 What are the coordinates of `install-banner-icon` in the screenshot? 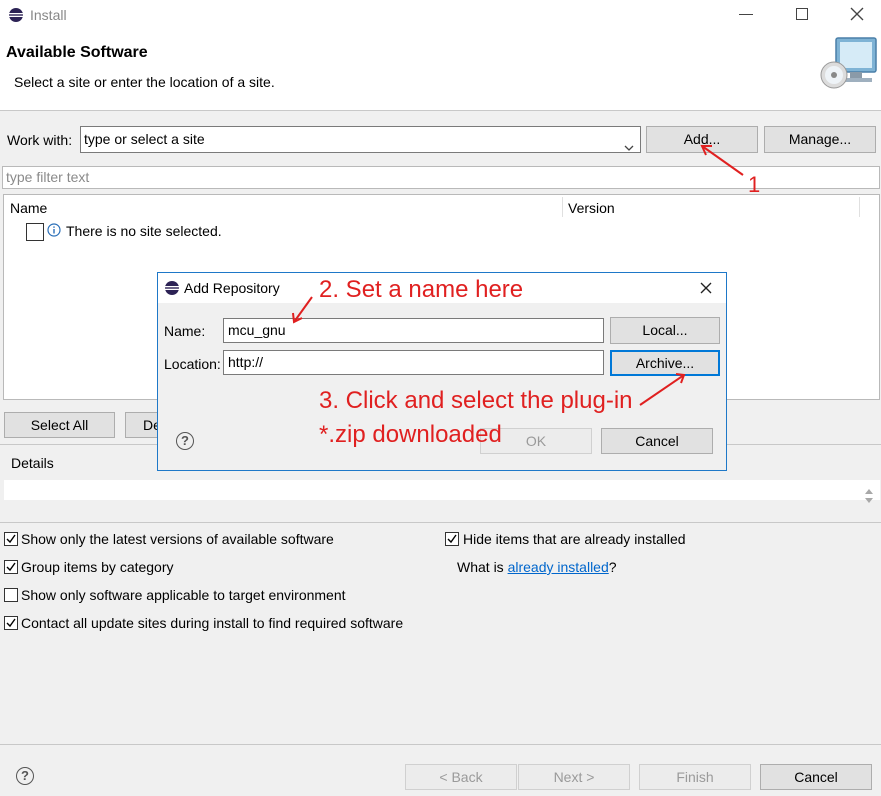 It's located at (849, 65).